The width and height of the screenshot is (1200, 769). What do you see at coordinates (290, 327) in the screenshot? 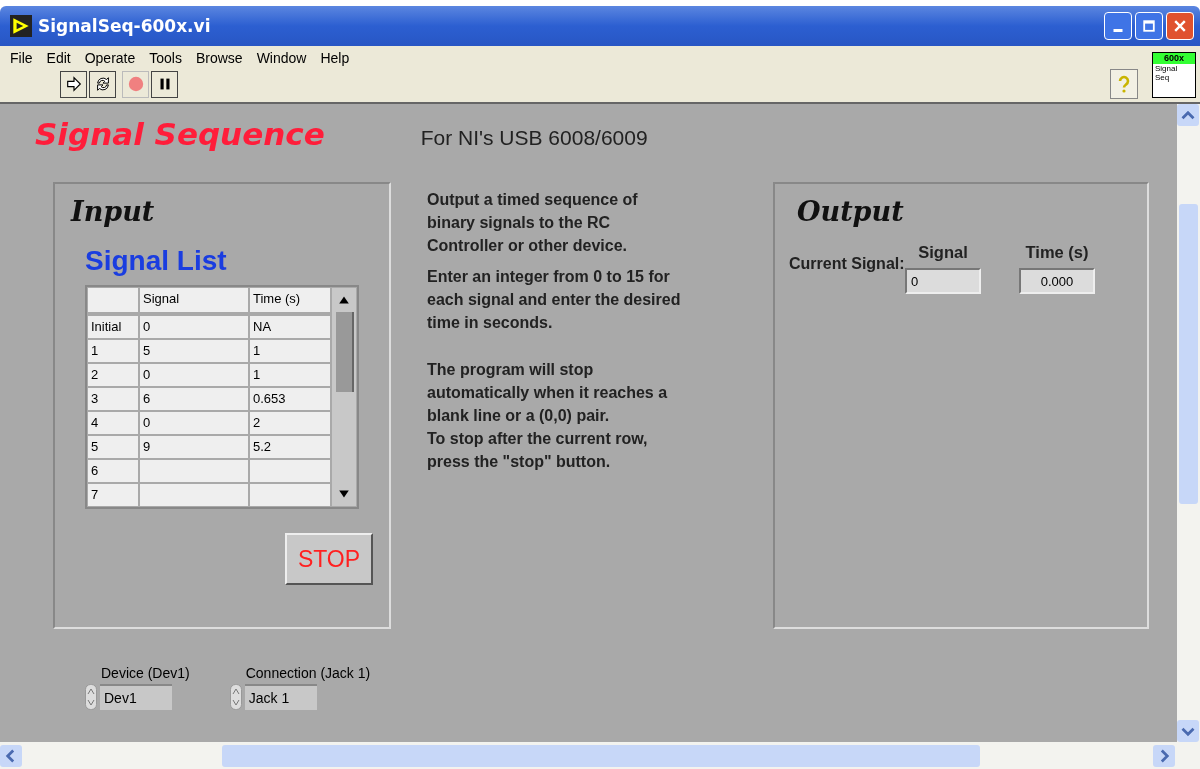
I see `table-cell: NA` at bounding box center [290, 327].